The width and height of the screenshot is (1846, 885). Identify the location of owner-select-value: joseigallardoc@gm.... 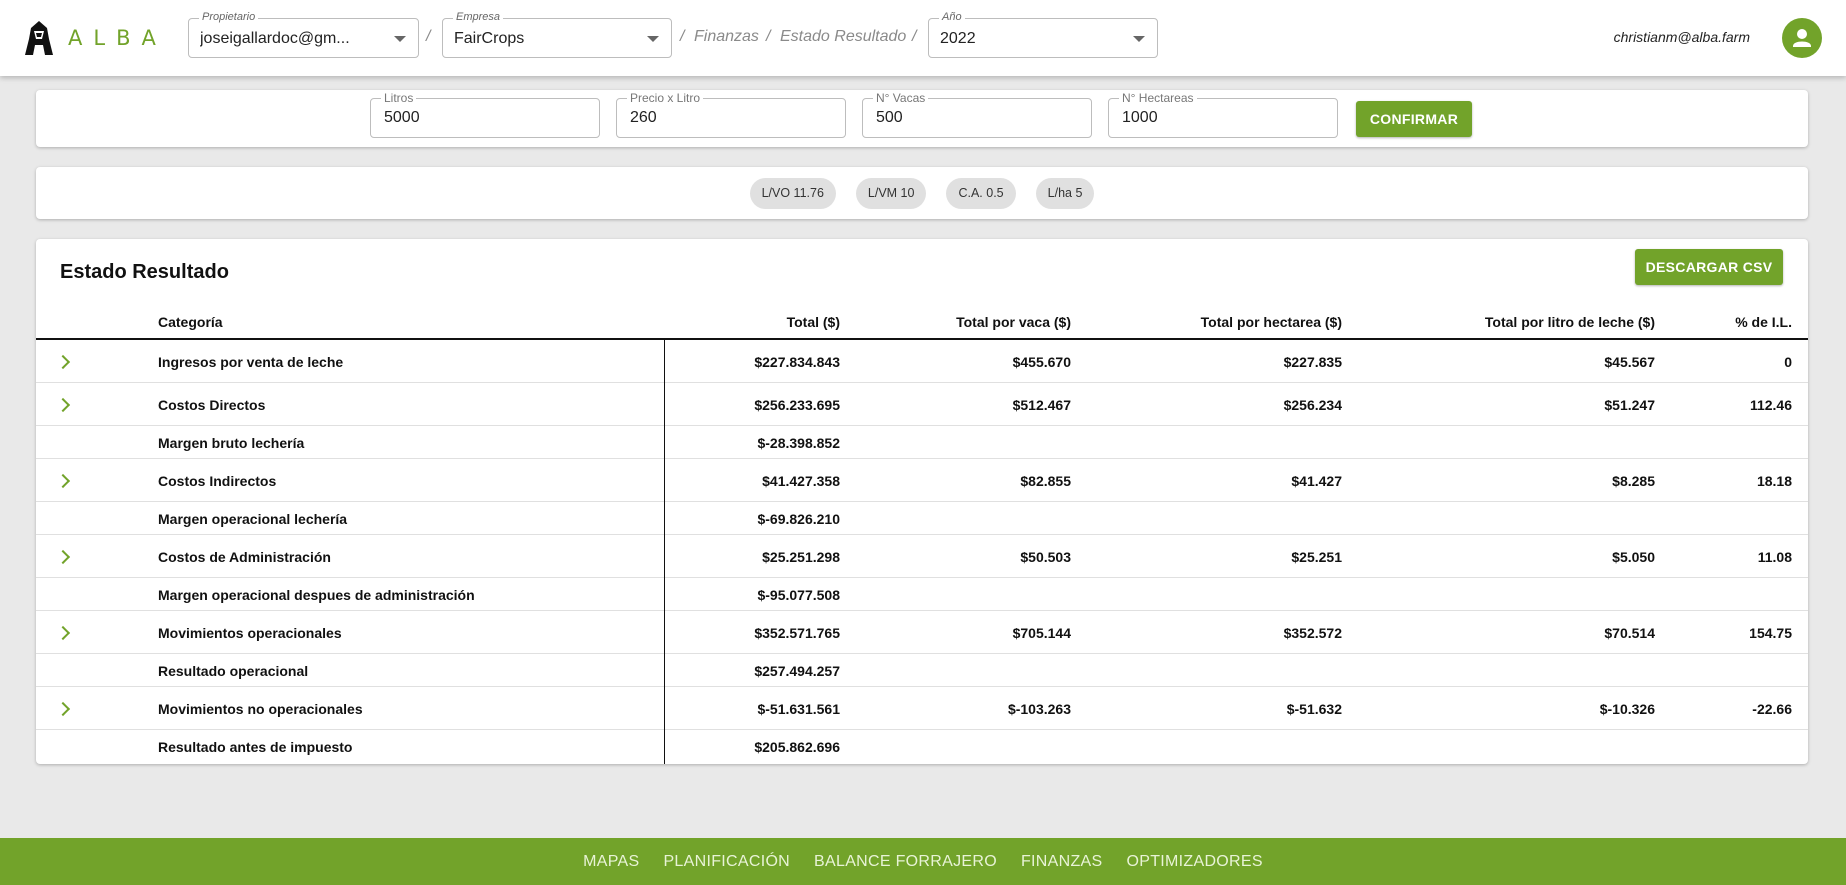
(275, 38).